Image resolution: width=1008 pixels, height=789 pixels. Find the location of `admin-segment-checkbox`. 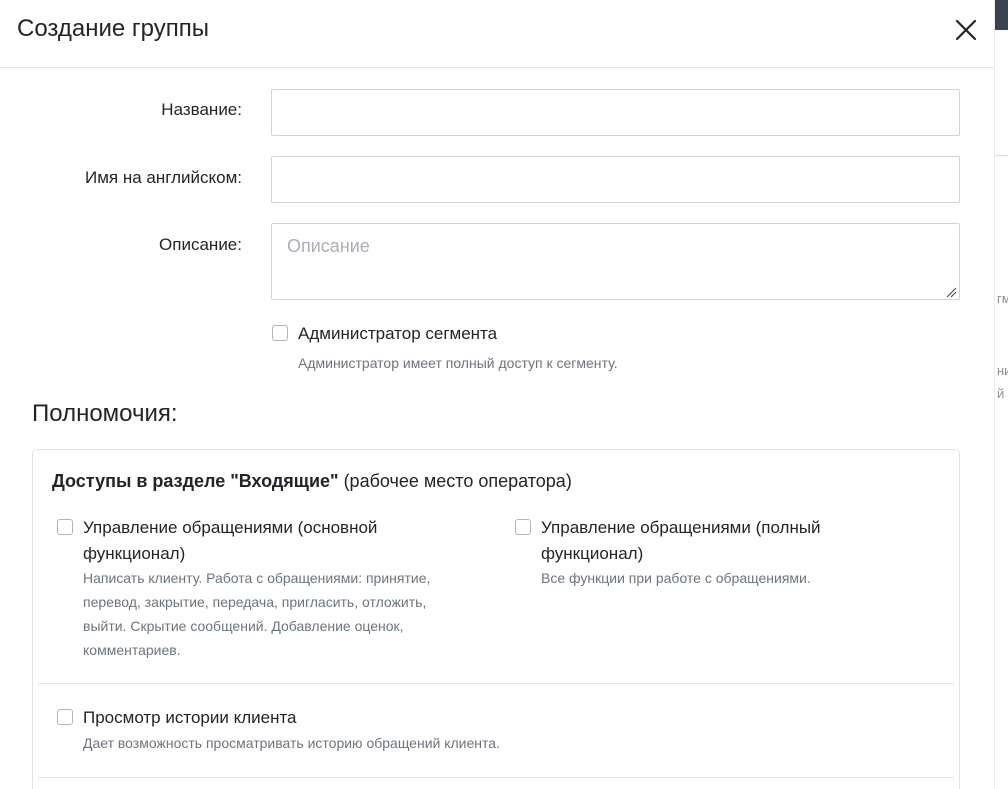

admin-segment-checkbox is located at coordinates (280, 333).